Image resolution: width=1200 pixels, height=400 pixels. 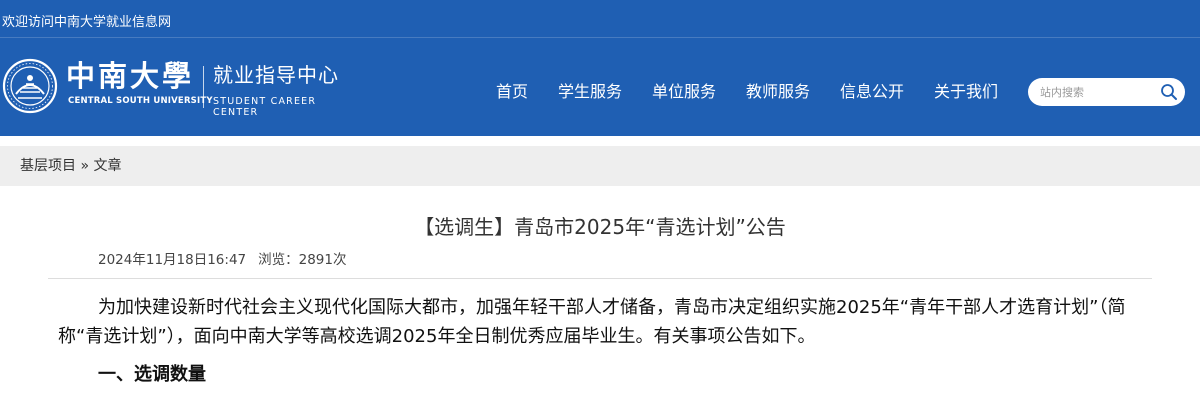 I want to click on logo-divider, so click(x=203, y=87).